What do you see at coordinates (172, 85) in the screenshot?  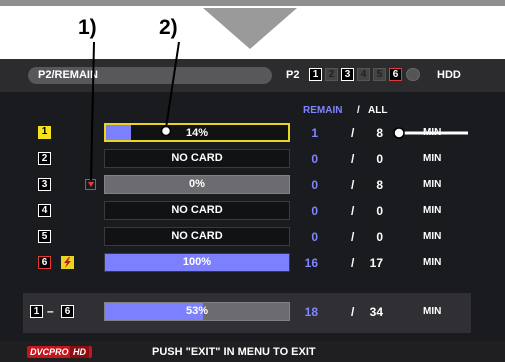 I see `callout-2-leader` at bounding box center [172, 85].